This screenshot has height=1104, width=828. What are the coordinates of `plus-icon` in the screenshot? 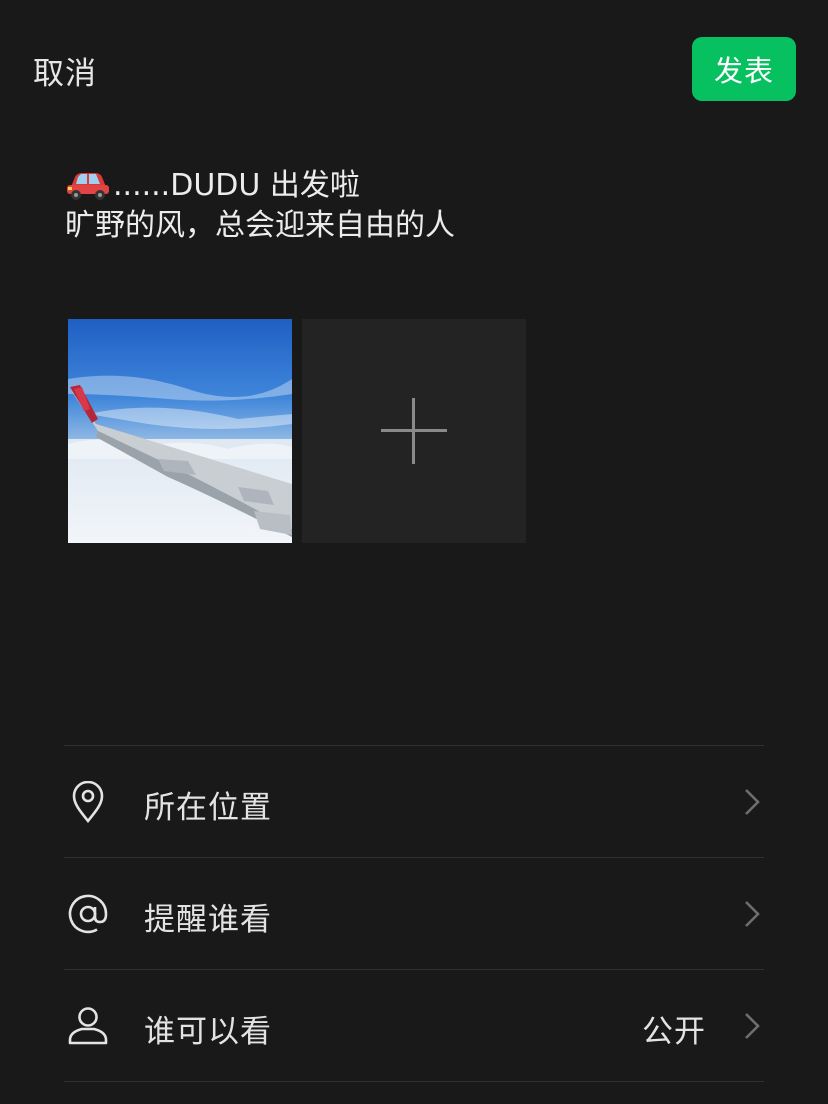 It's located at (414, 431).